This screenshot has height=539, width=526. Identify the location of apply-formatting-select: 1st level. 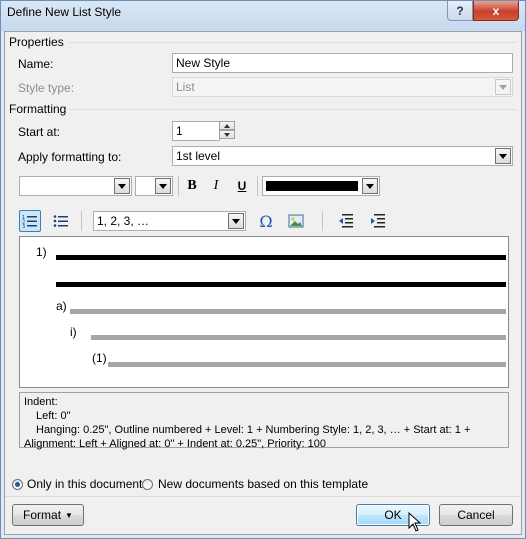
(342, 156).